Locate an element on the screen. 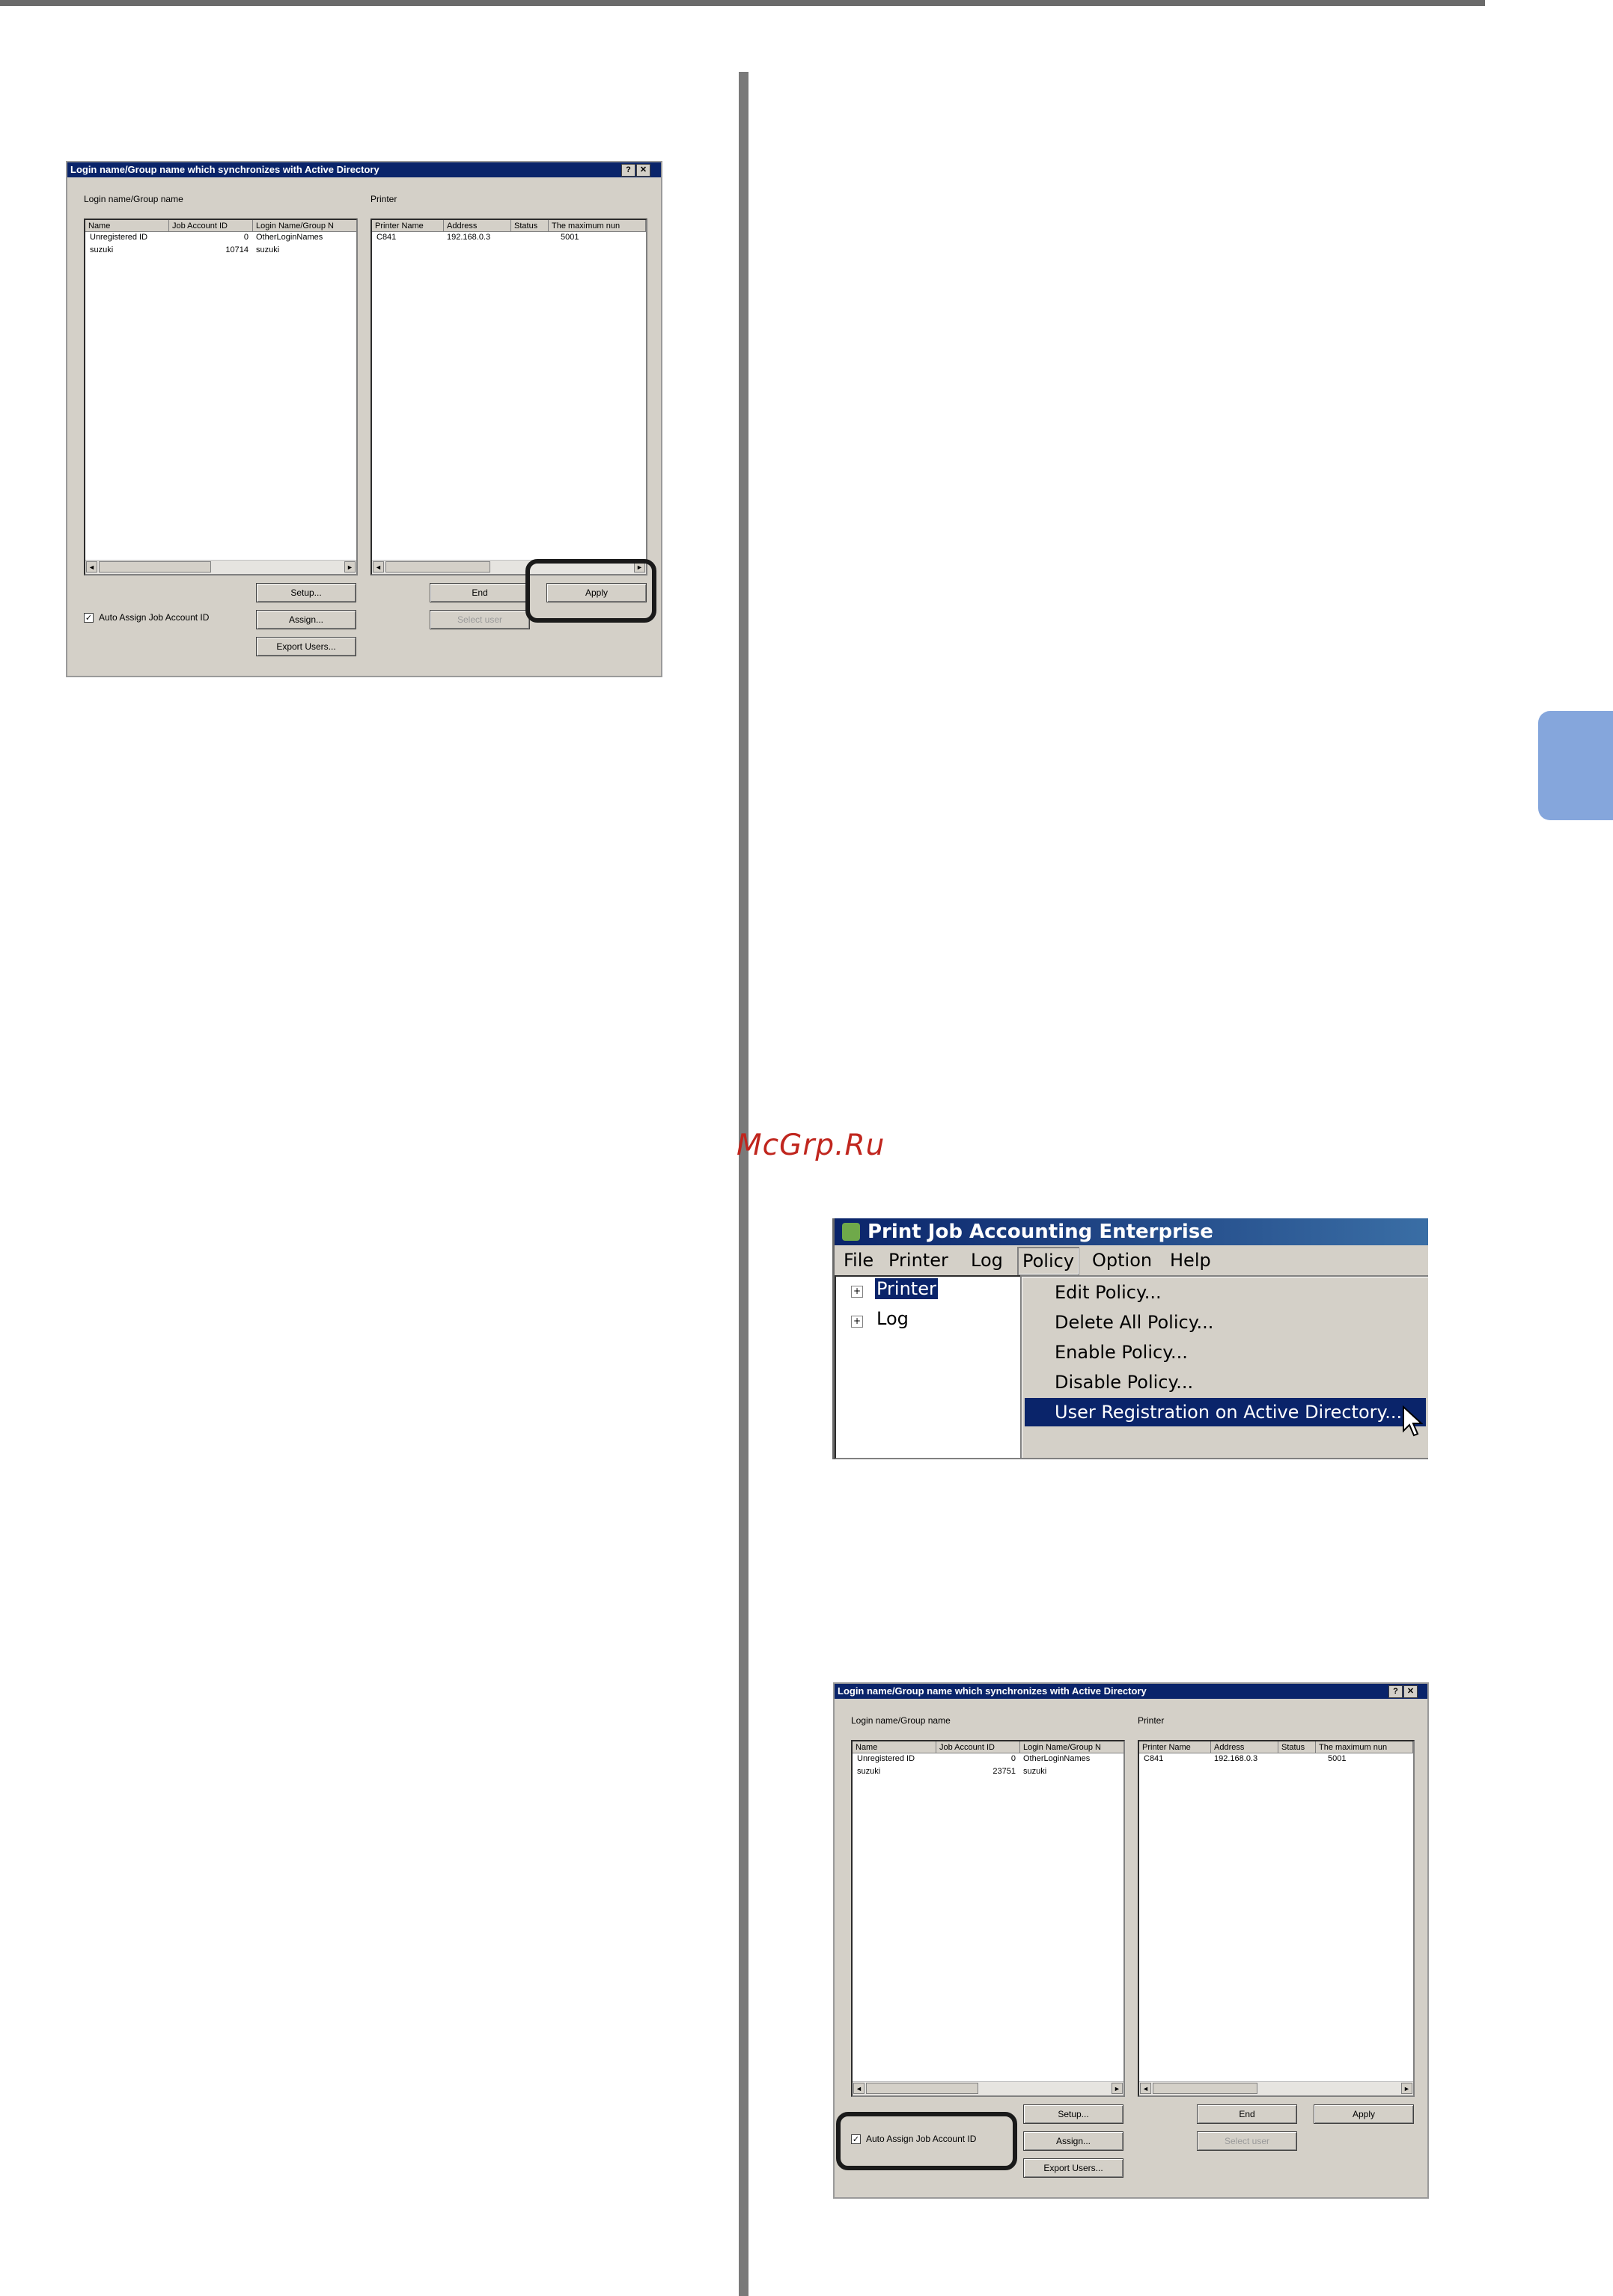 This screenshot has width=1613, height=2296. watermark: McGrp.Ru is located at coordinates (811, 1145).